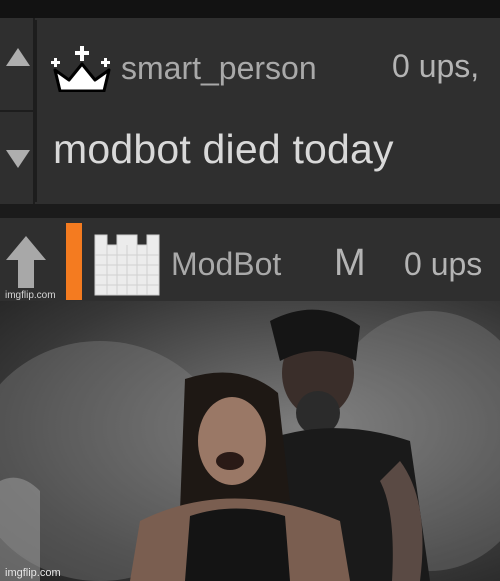  I want to click on separator, so click(250, 211).